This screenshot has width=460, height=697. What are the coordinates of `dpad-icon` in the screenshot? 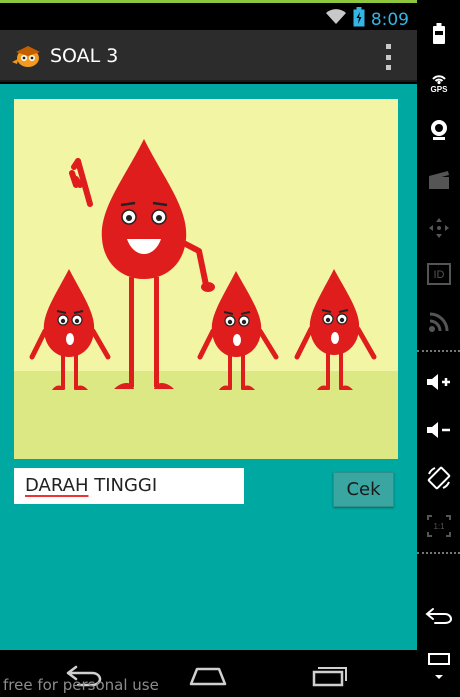 It's located at (438, 228).